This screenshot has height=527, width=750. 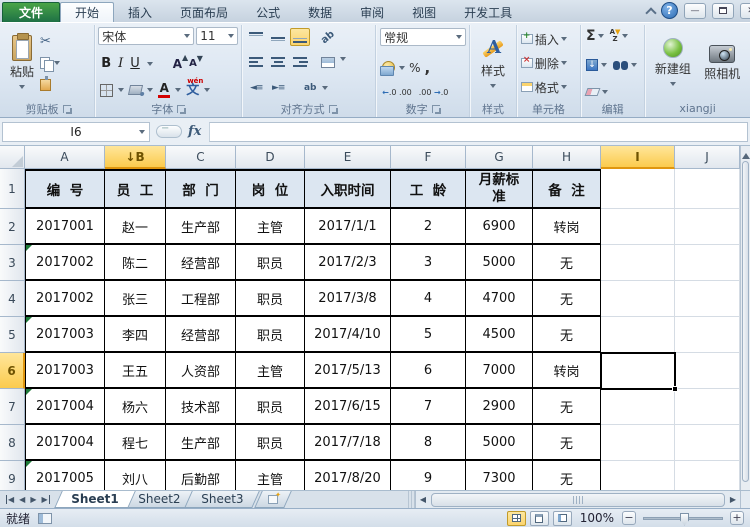 I want to click on cell-J4, so click(x=707, y=299).